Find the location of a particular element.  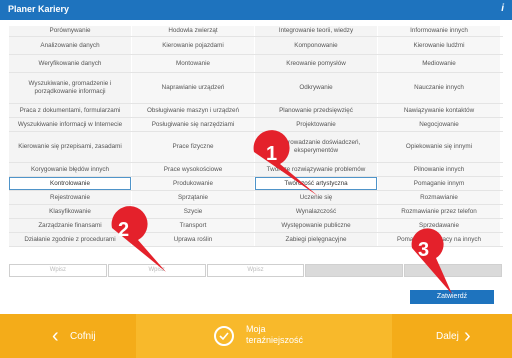

skill-option: Posługiwanie się narzędziami is located at coordinates (193, 124).